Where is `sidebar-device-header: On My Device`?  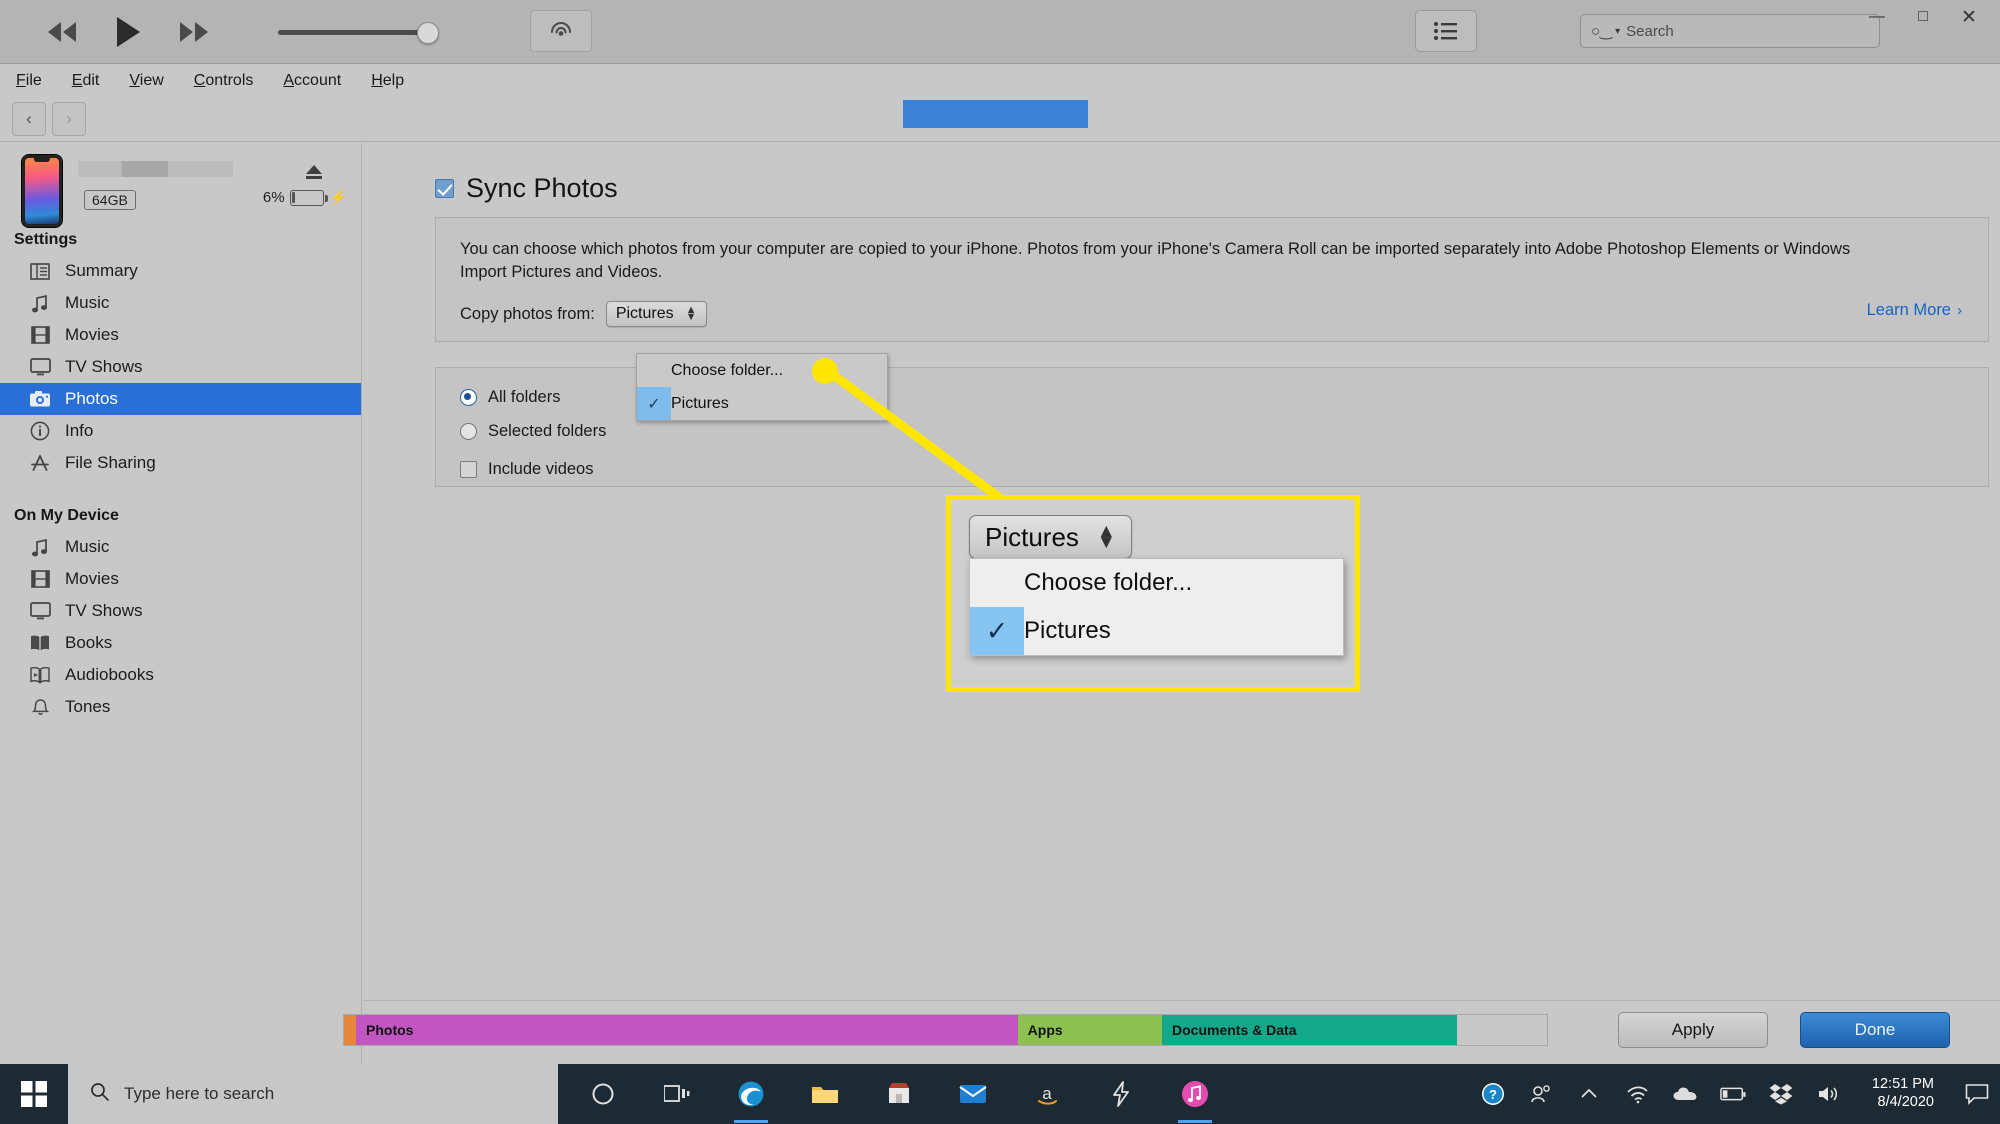 sidebar-device-header: On My Device is located at coordinates (66, 515).